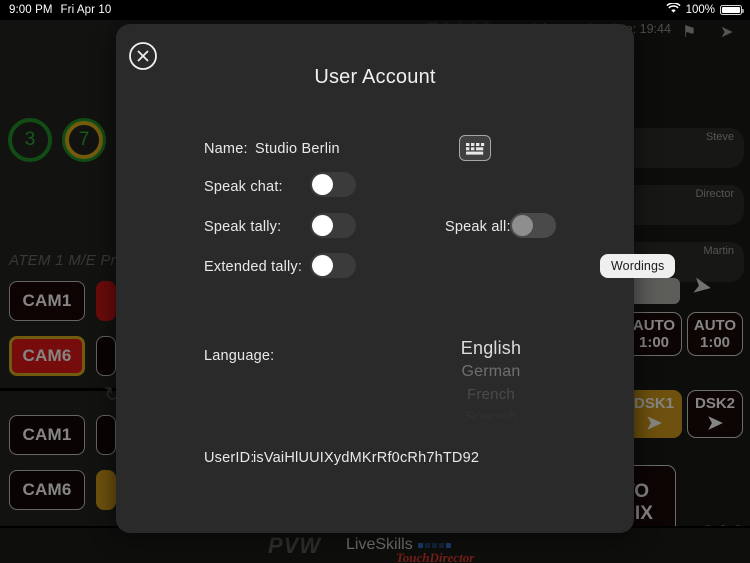 The image size is (750, 563). I want to click on language-label: Language:, so click(239, 356).